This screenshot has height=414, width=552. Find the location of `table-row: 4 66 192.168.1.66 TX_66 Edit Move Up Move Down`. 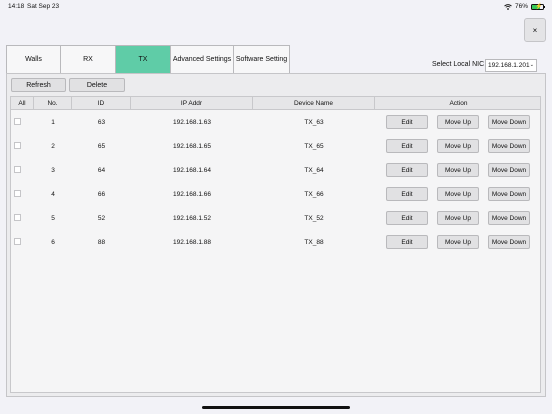

table-row: 4 66 192.168.1.66 TX_66 Edit Move Up Move Down is located at coordinates (275, 194).